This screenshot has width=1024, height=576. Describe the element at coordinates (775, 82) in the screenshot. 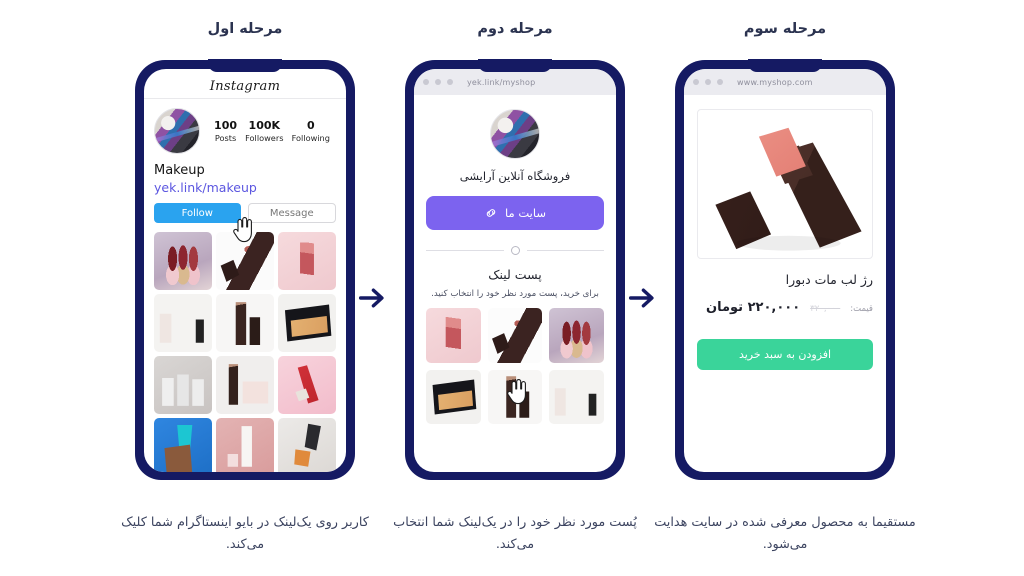

I see `browser-url: www.myshop.com` at that location.